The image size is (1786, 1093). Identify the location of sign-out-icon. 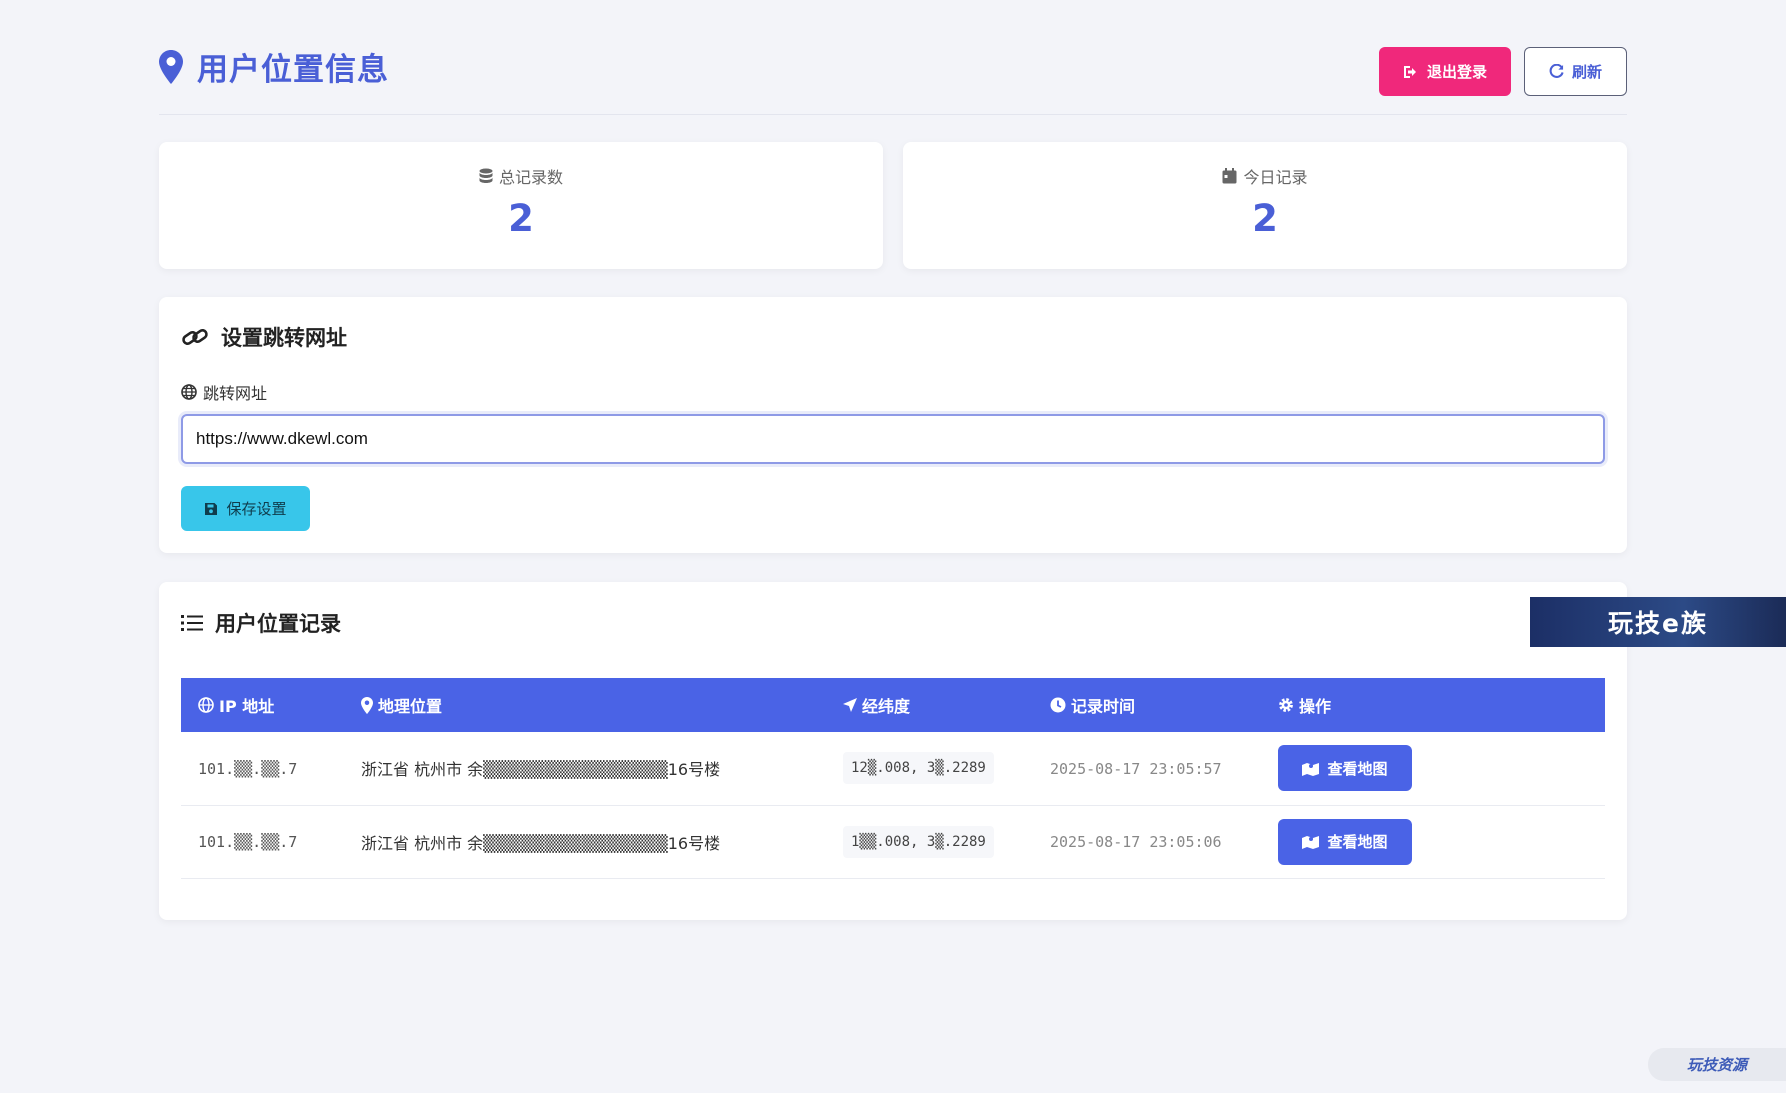
(1409, 71).